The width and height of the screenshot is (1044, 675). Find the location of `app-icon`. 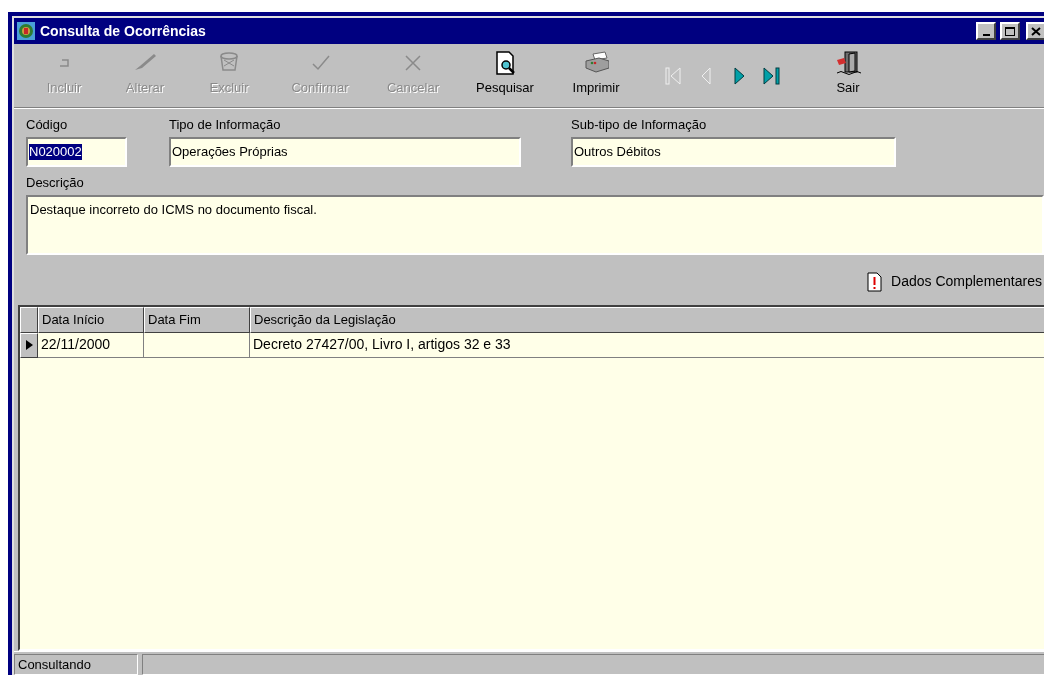

app-icon is located at coordinates (26, 31).